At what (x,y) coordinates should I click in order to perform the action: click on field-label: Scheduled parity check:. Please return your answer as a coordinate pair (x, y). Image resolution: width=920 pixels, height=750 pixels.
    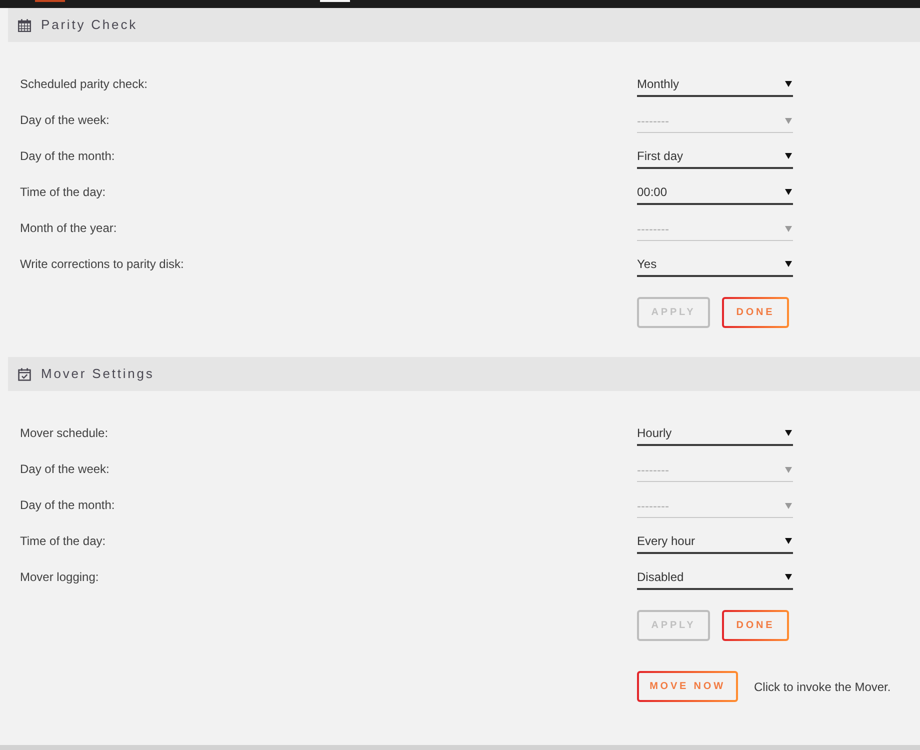
    Looking at the image, I should click on (84, 84).